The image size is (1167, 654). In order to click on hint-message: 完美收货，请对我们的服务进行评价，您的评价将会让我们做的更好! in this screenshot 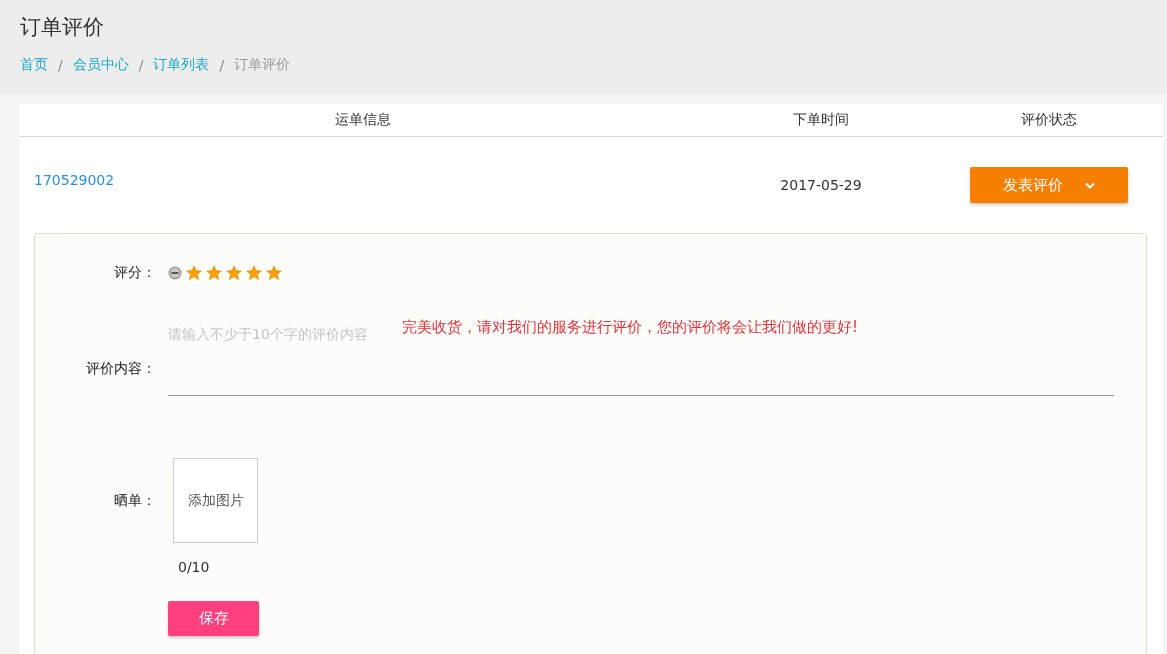, I will do `click(630, 327)`.